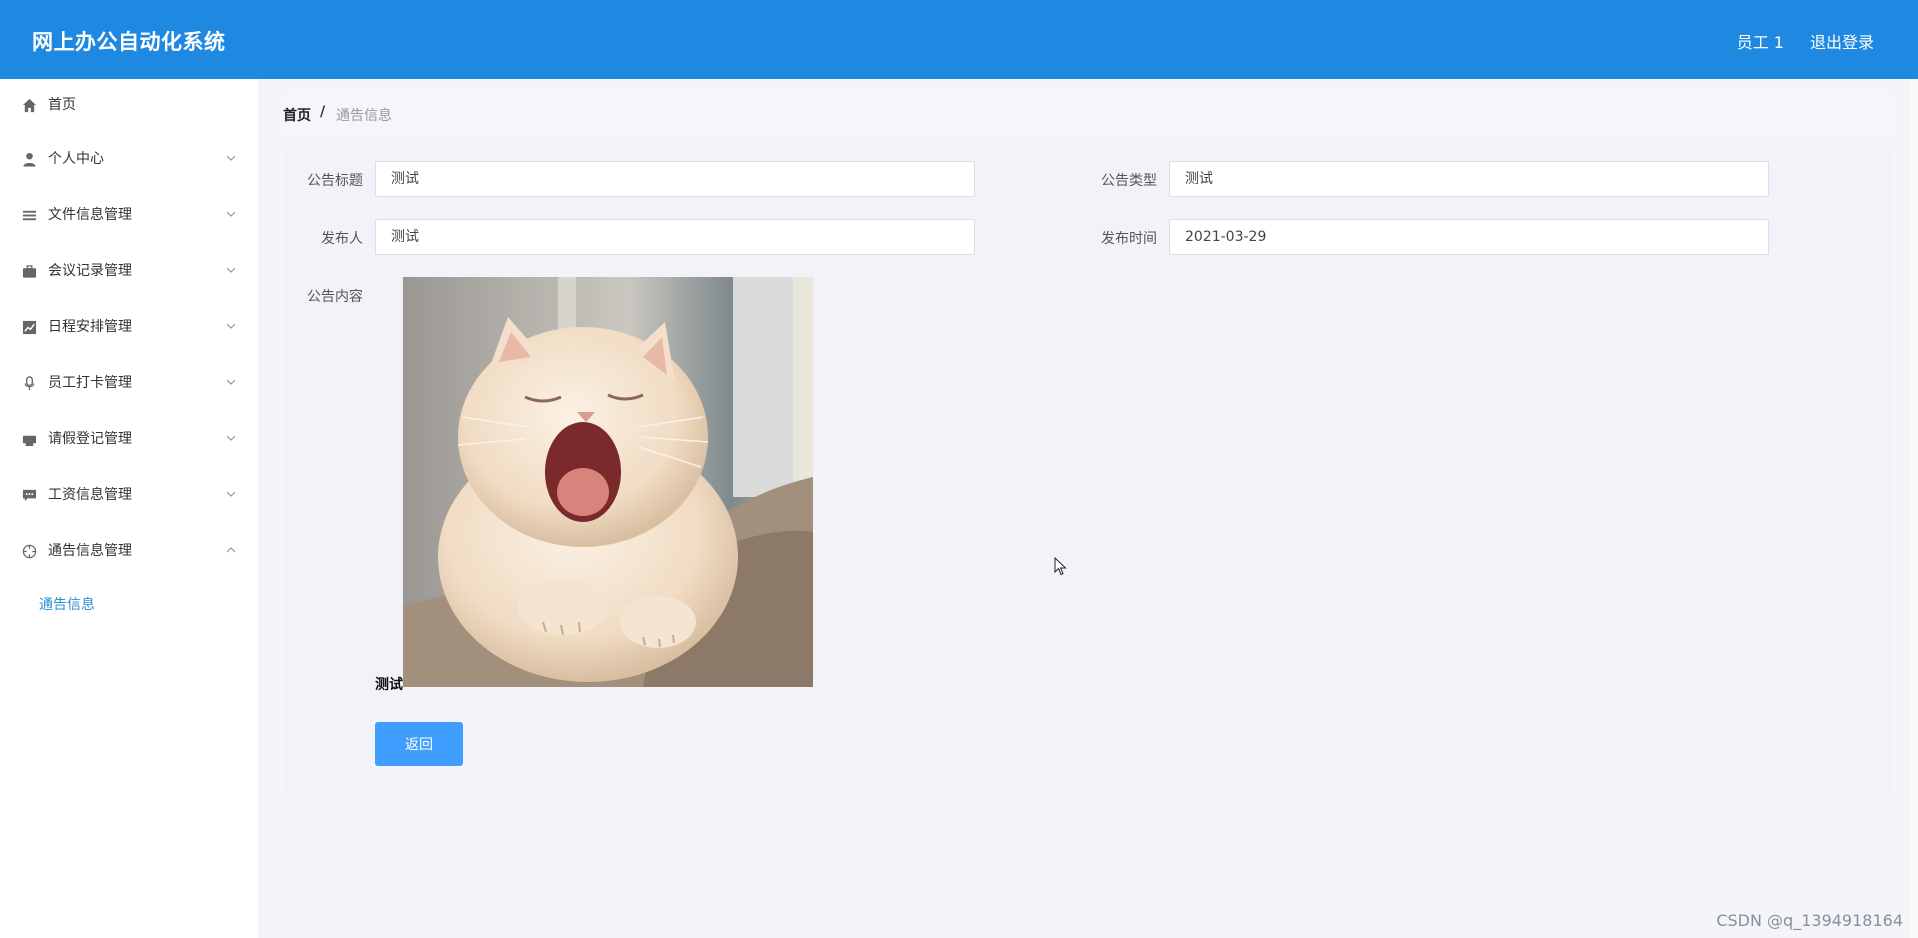  What do you see at coordinates (90, 495) in the screenshot?
I see `sidebar-item-label: 工资信息管理` at bounding box center [90, 495].